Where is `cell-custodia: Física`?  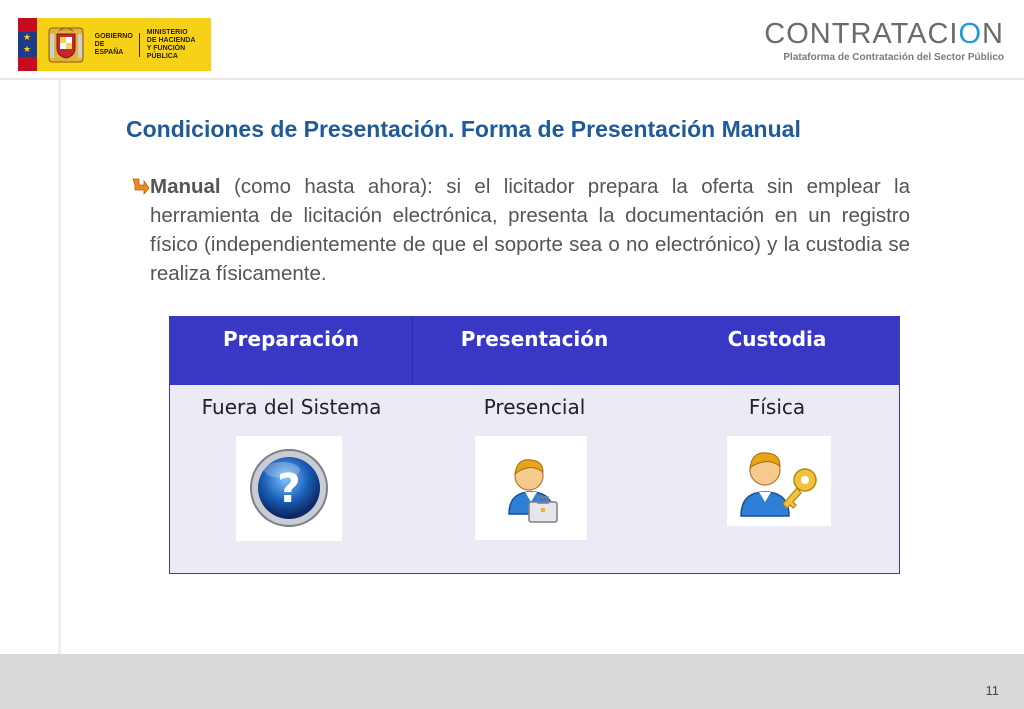
cell-custodia: Física is located at coordinates (777, 407).